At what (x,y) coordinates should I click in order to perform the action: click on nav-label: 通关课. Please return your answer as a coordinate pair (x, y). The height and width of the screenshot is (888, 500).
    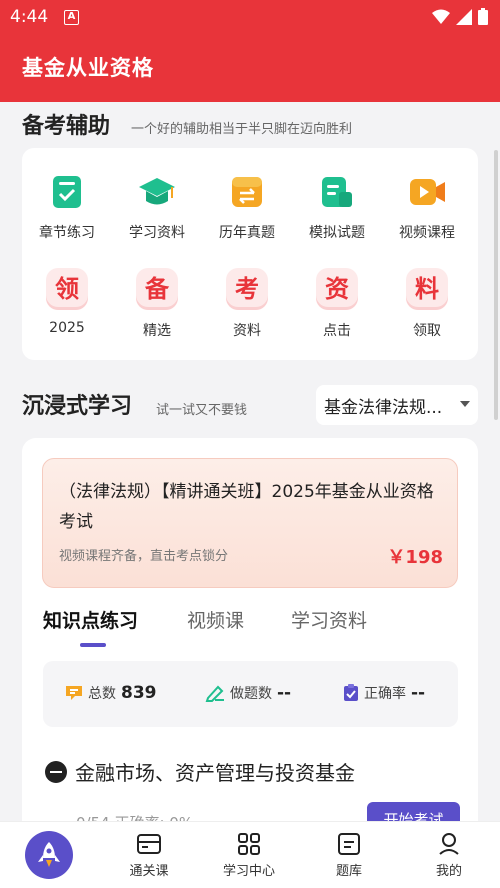
    Looking at the image, I should click on (149, 871).